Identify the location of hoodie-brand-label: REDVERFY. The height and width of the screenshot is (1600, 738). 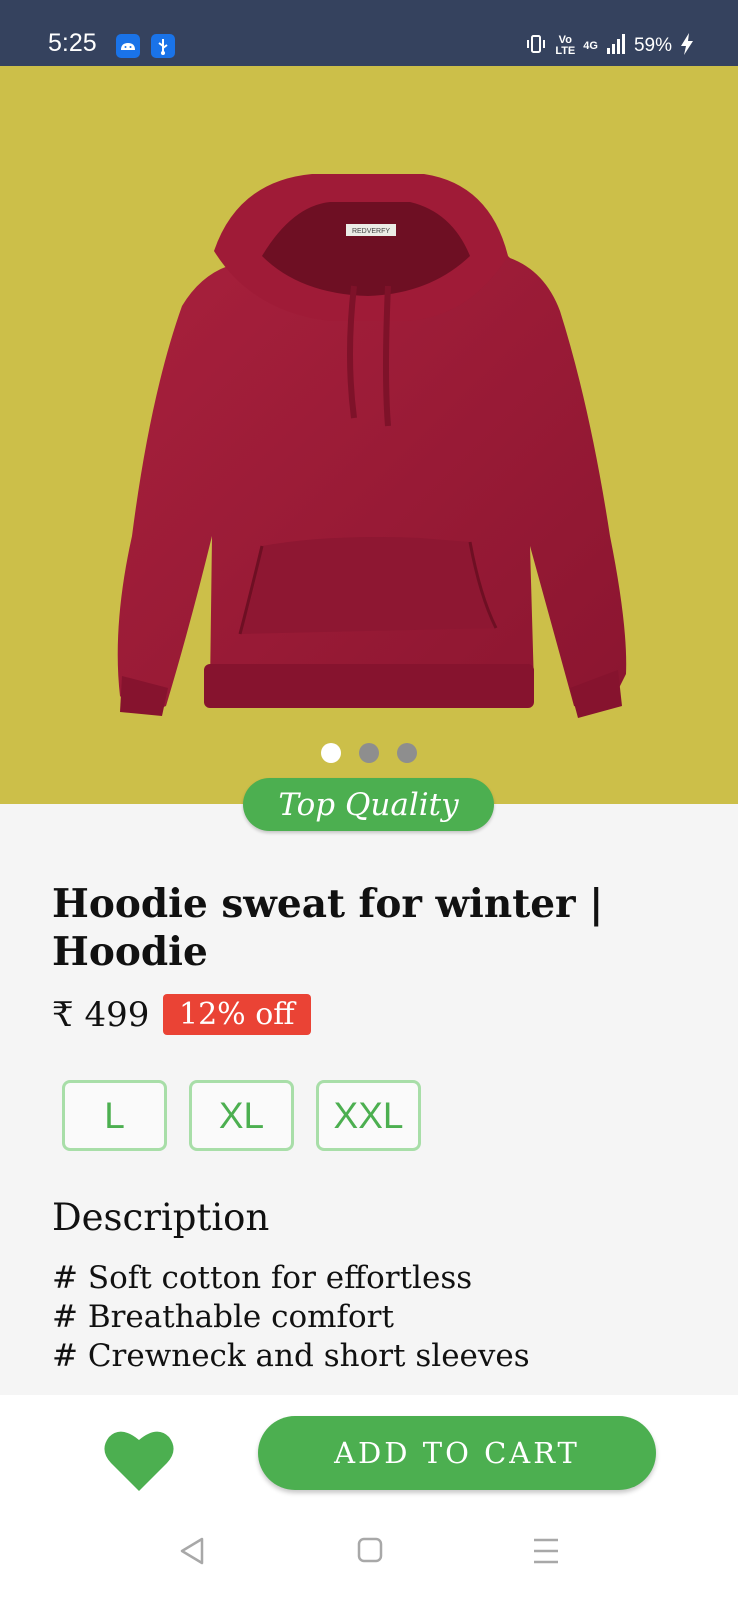
(371, 231).